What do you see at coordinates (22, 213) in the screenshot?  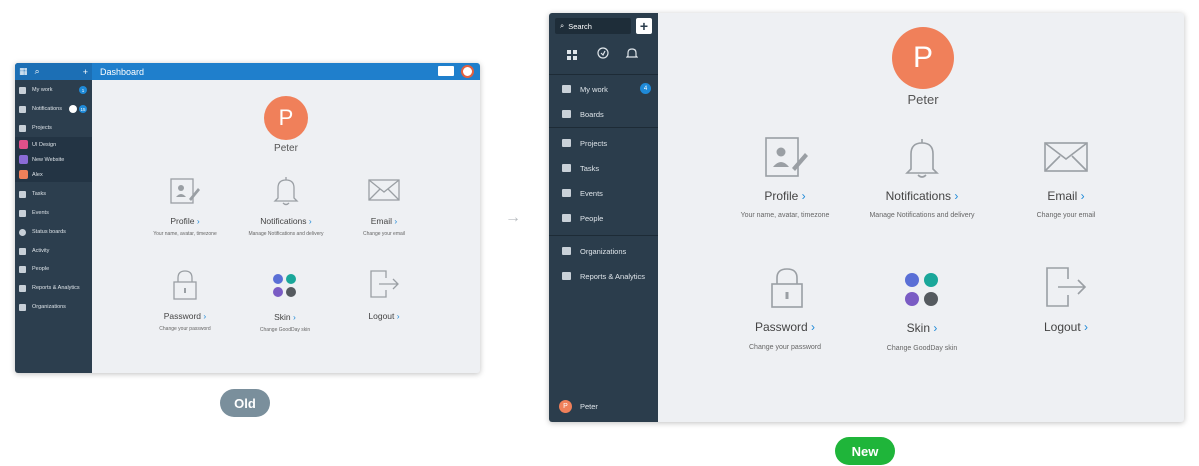 I see `calendar-icon` at bounding box center [22, 213].